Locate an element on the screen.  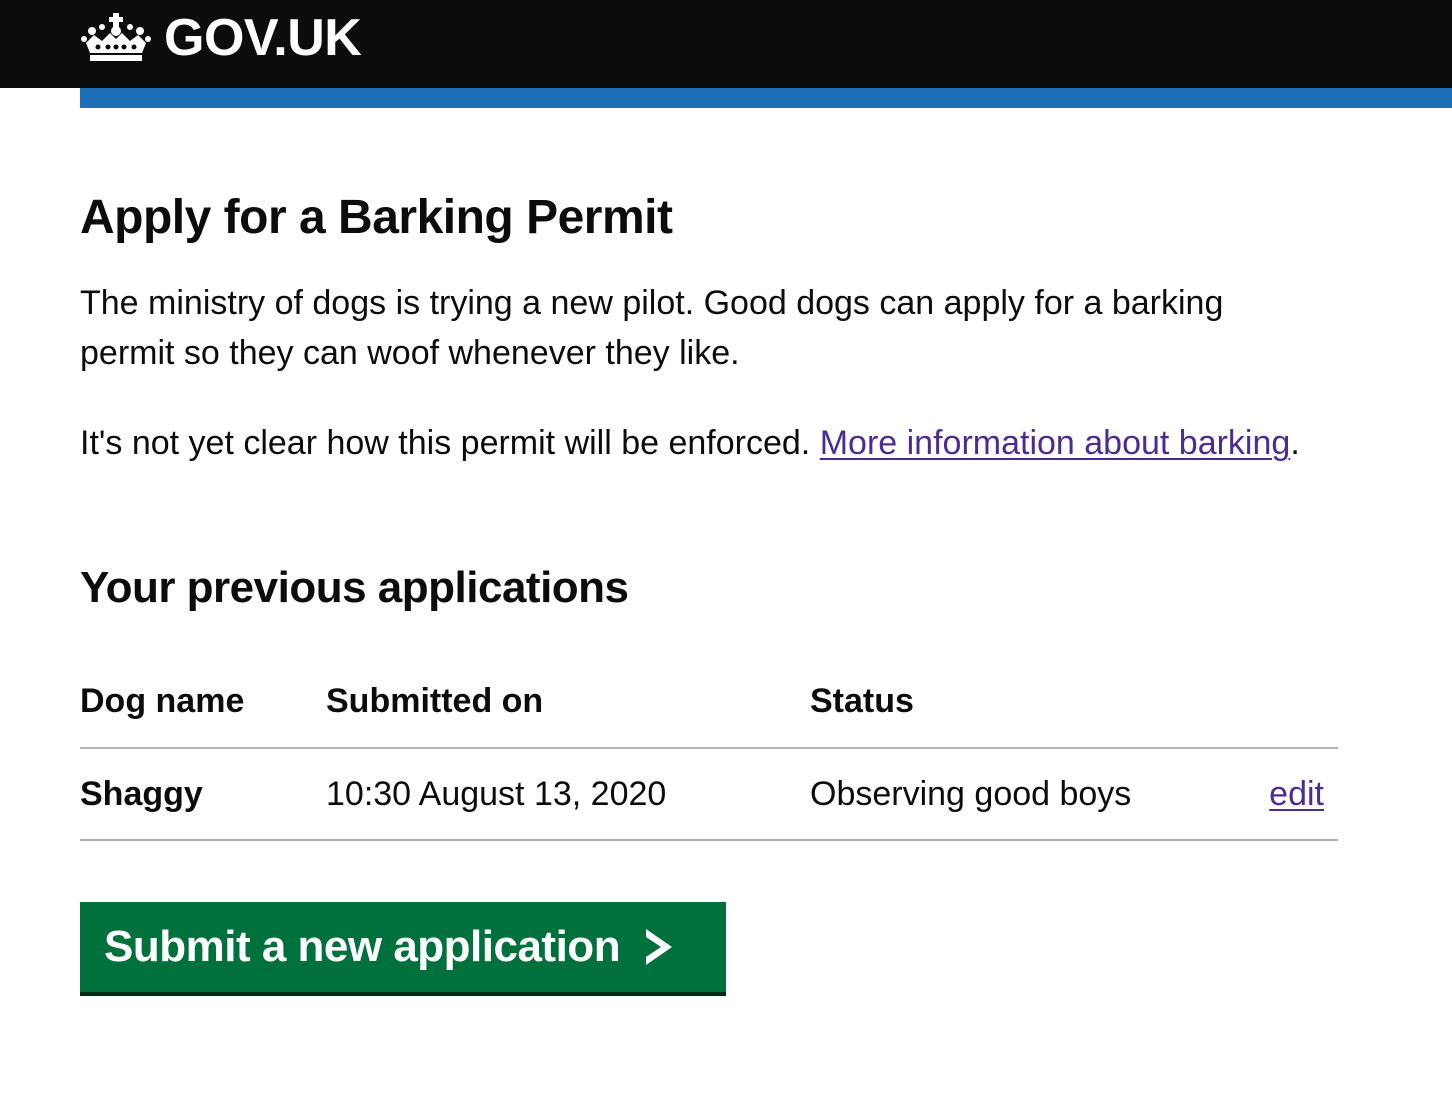
crown-icon is located at coordinates (116, 37).